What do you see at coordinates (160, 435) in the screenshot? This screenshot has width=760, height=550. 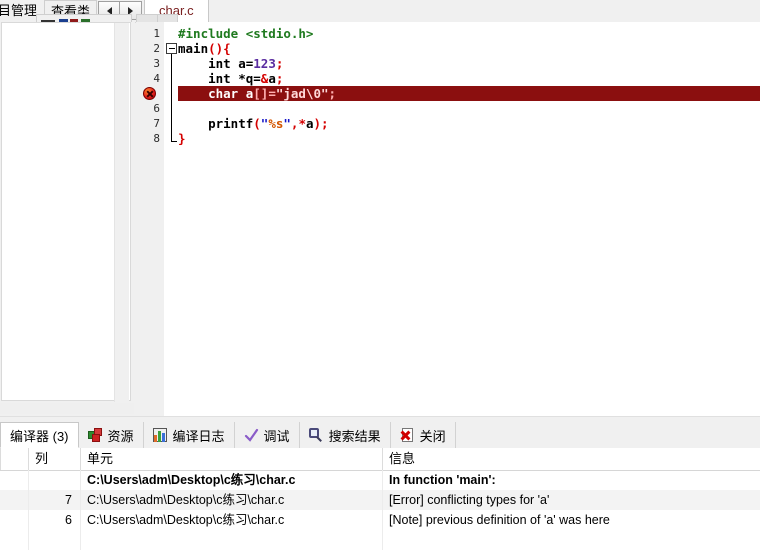 I see `bar-chart-icon` at bounding box center [160, 435].